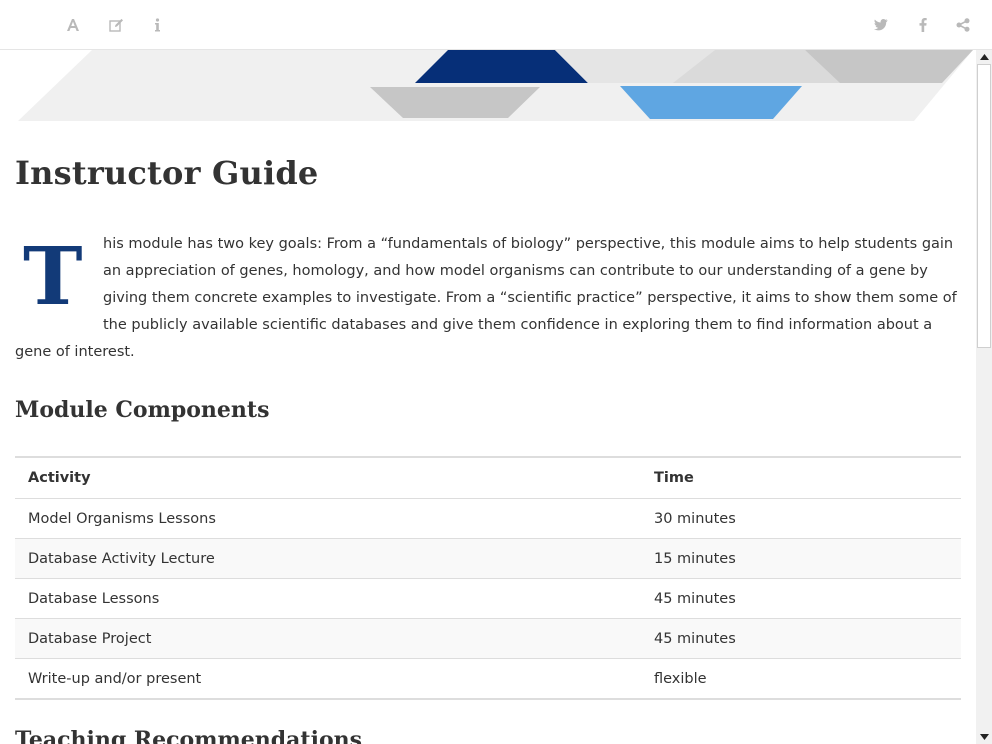 The height and width of the screenshot is (744, 992). I want to click on activity-cell: Model Organisms Lessons, so click(122, 518).